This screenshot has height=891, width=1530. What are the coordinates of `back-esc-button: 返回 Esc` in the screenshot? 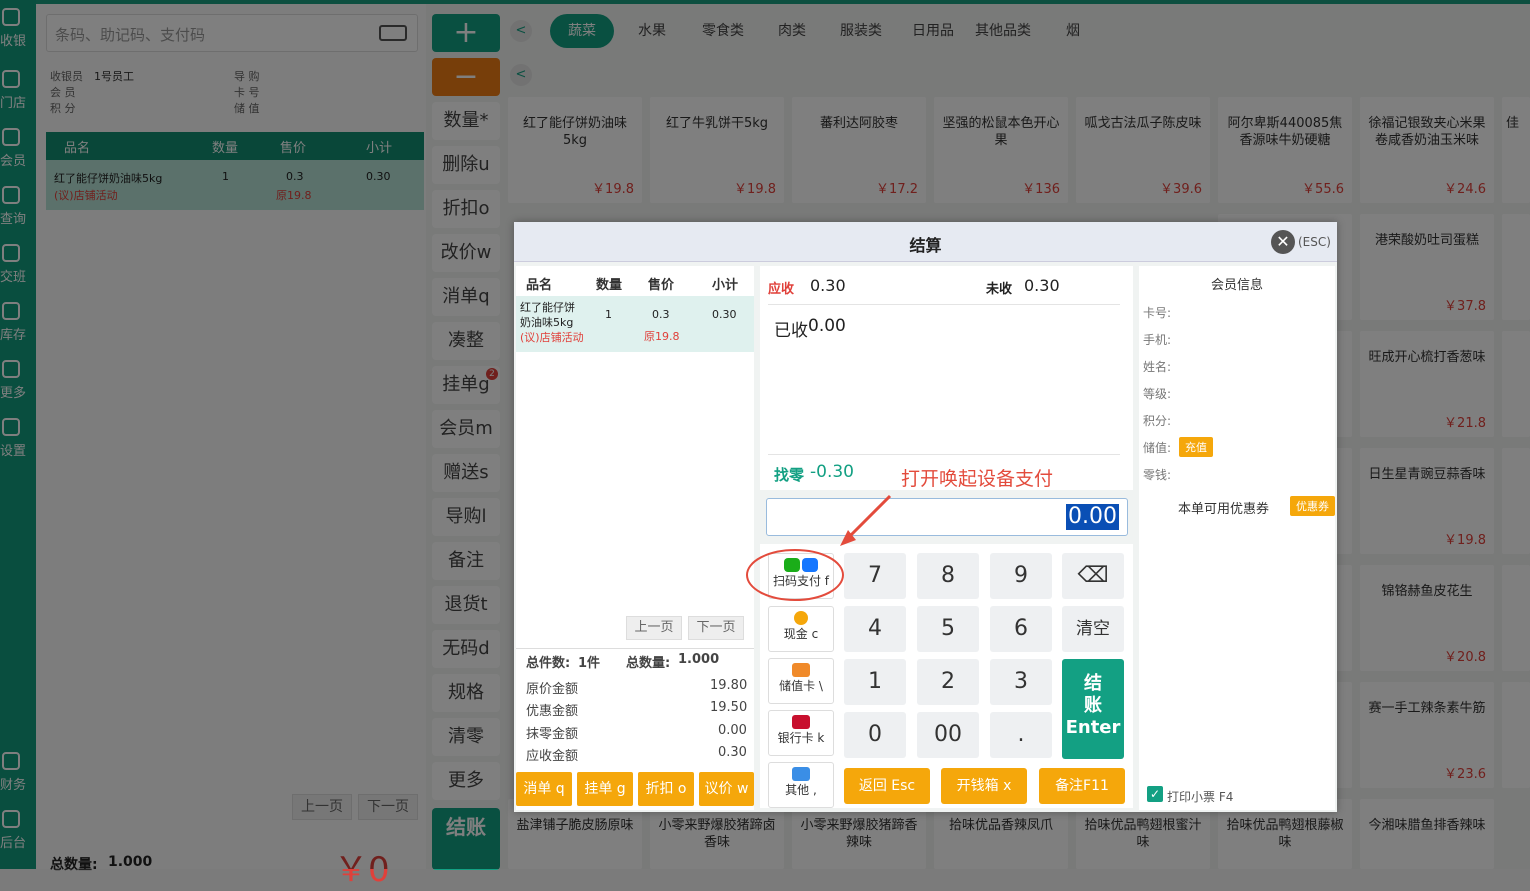 It's located at (887, 786).